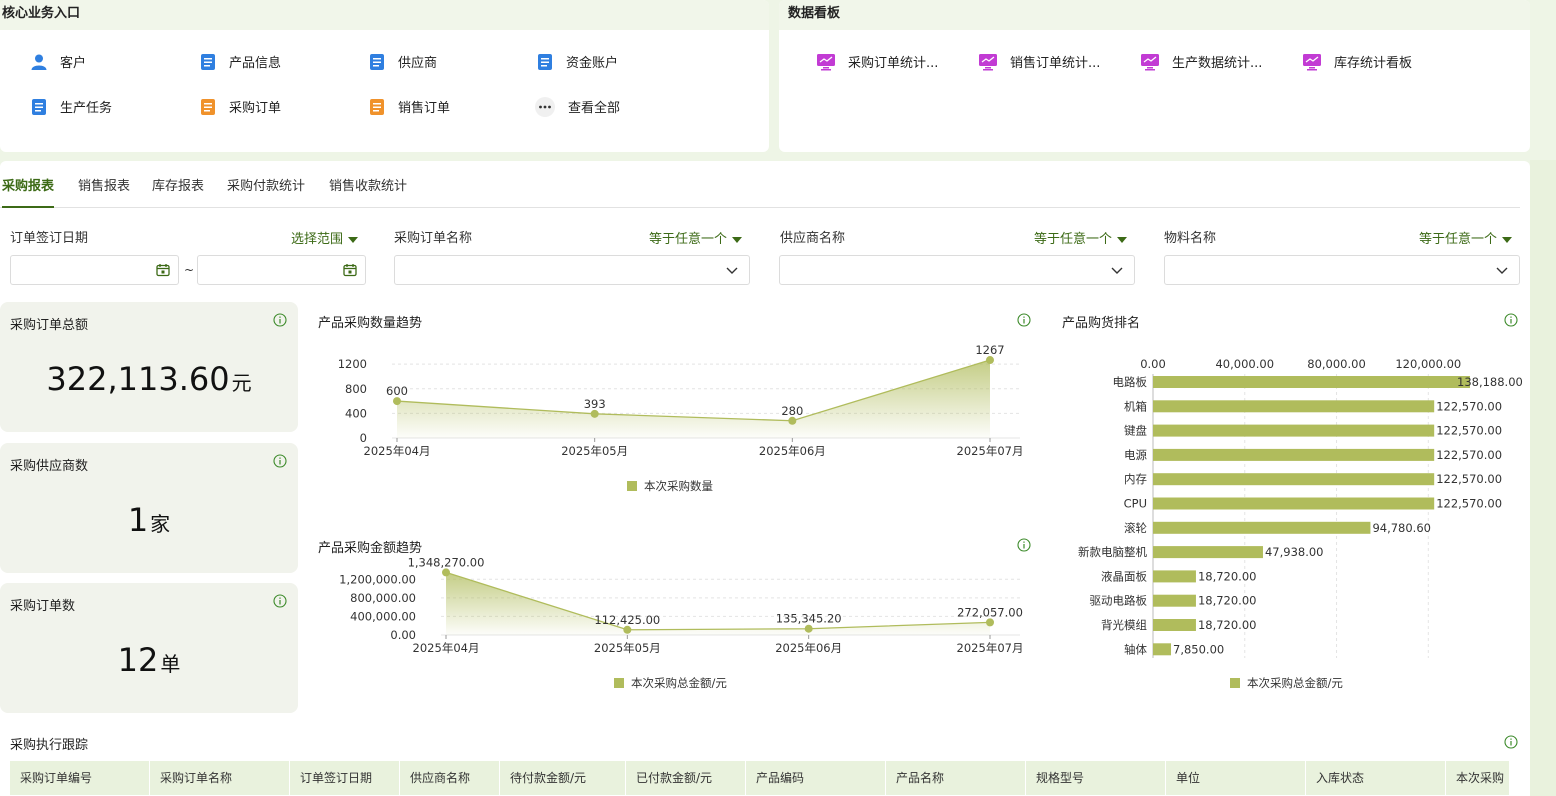 The height and width of the screenshot is (796, 1556). I want to click on material-name-select, so click(1342, 270).